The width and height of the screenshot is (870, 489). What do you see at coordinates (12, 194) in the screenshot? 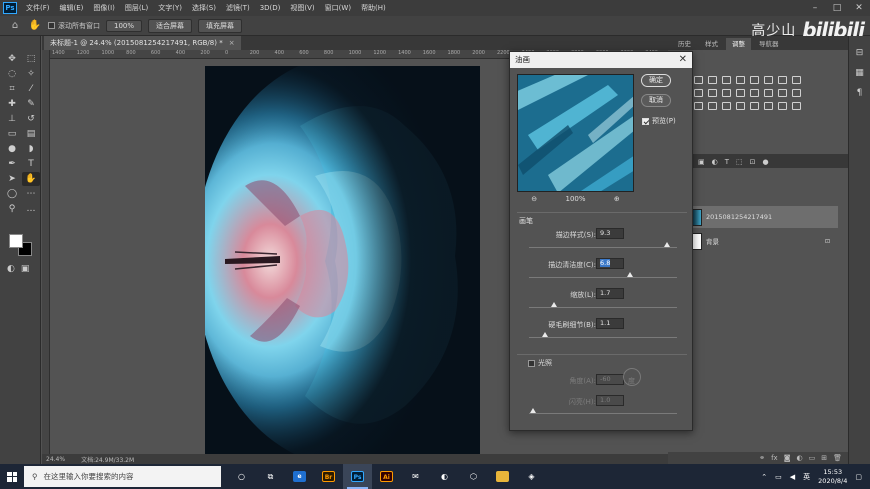
I see `ellipse-tool-icon: ◯` at bounding box center [12, 194].